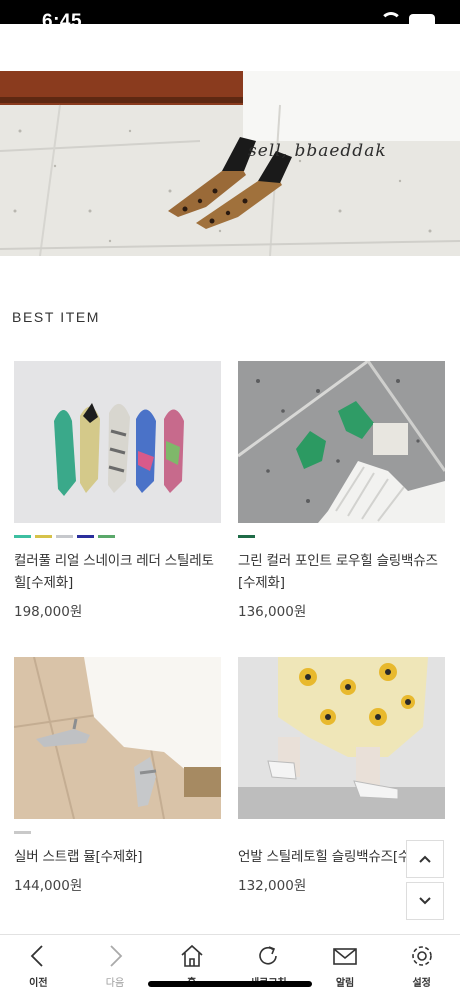 This screenshot has width=460, height=996. I want to click on product-name: 컬러풀 리얼 스네이크 레더 스틸레토힐[수제화], so click(117, 572).